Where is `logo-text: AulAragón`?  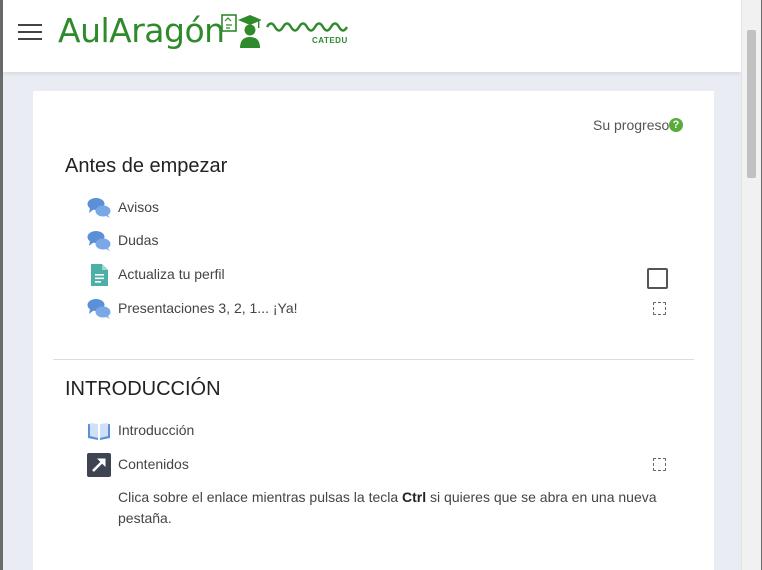
logo-text: AulAragón is located at coordinates (141, 30).